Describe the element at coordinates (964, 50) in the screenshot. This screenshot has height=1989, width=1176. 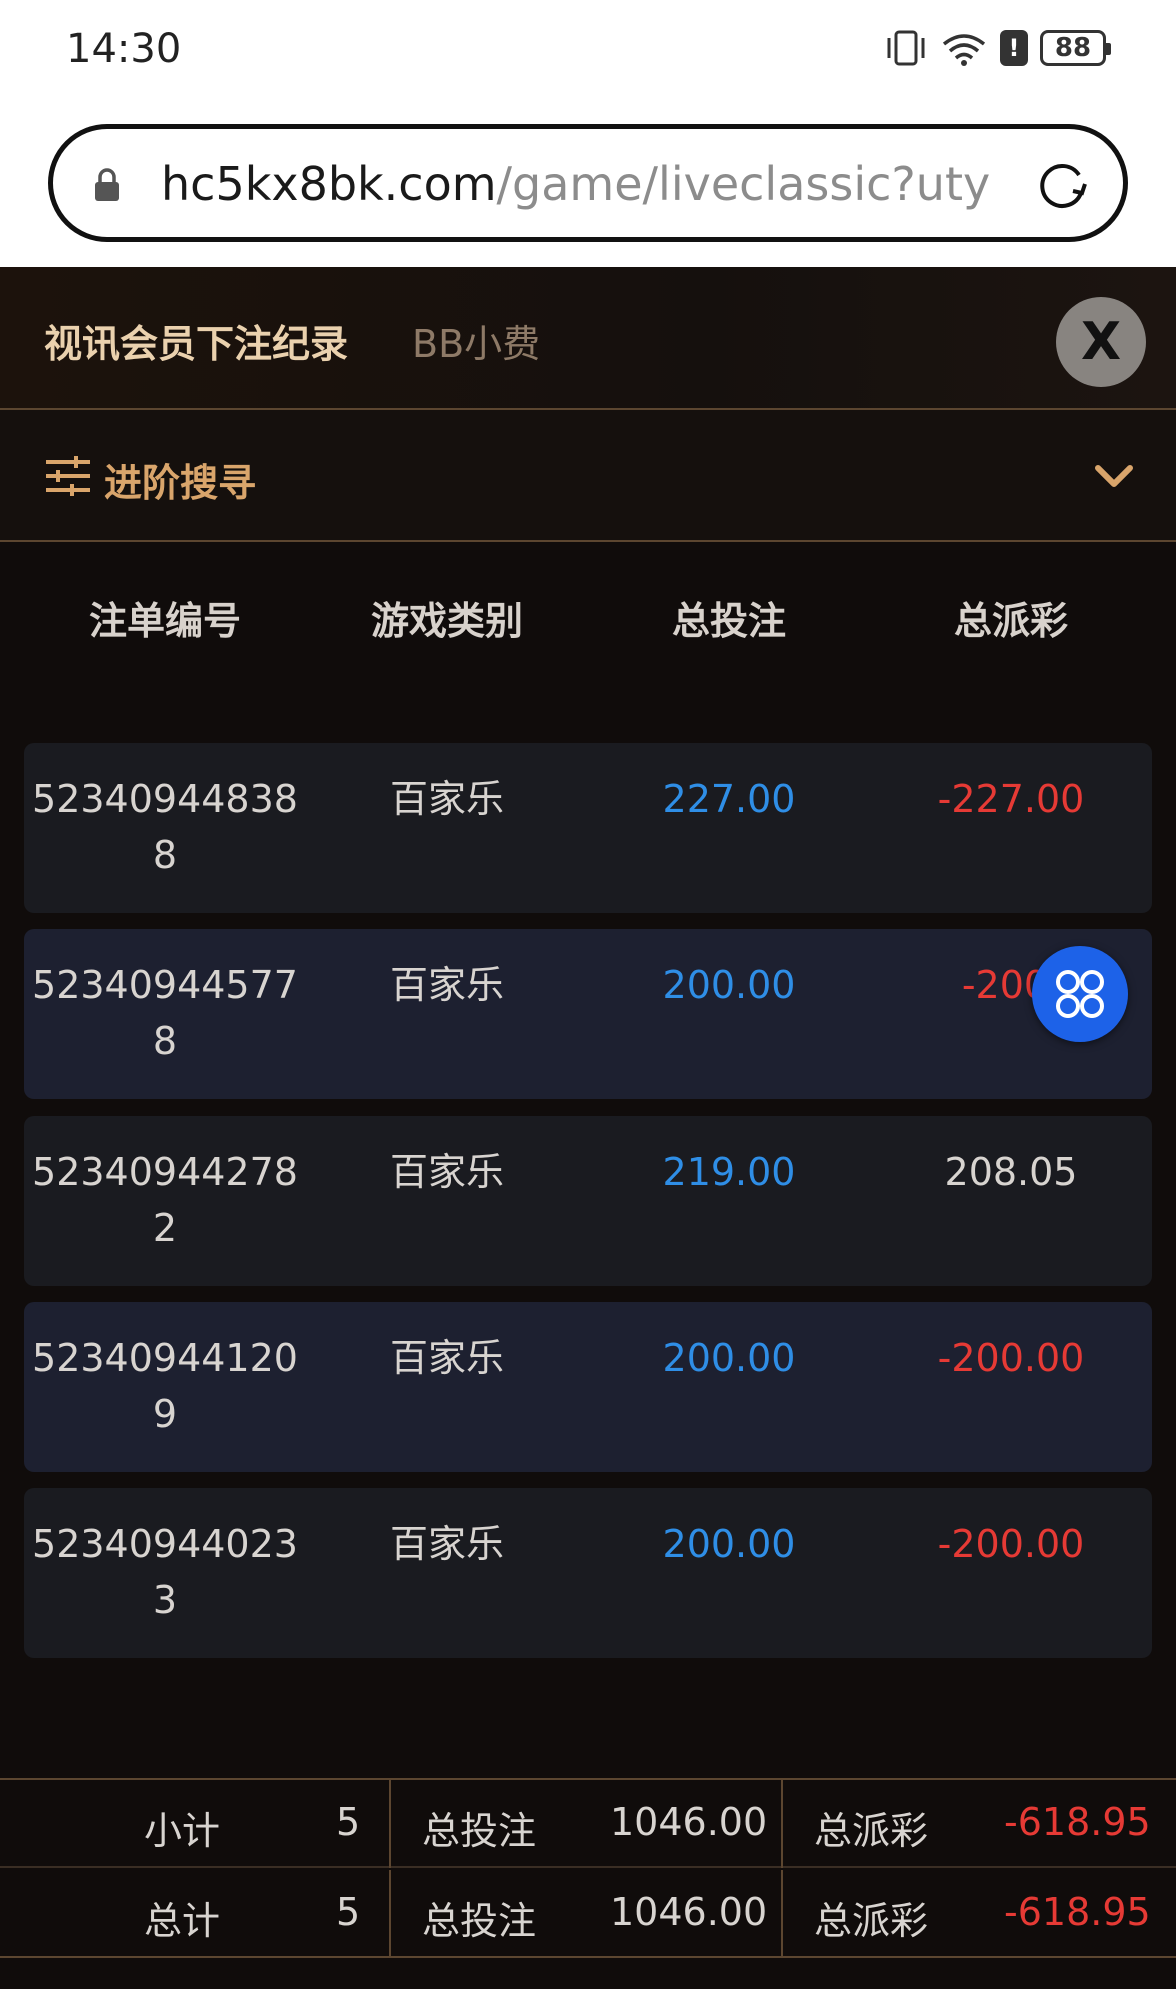
I see `wifi-icon` at that location.